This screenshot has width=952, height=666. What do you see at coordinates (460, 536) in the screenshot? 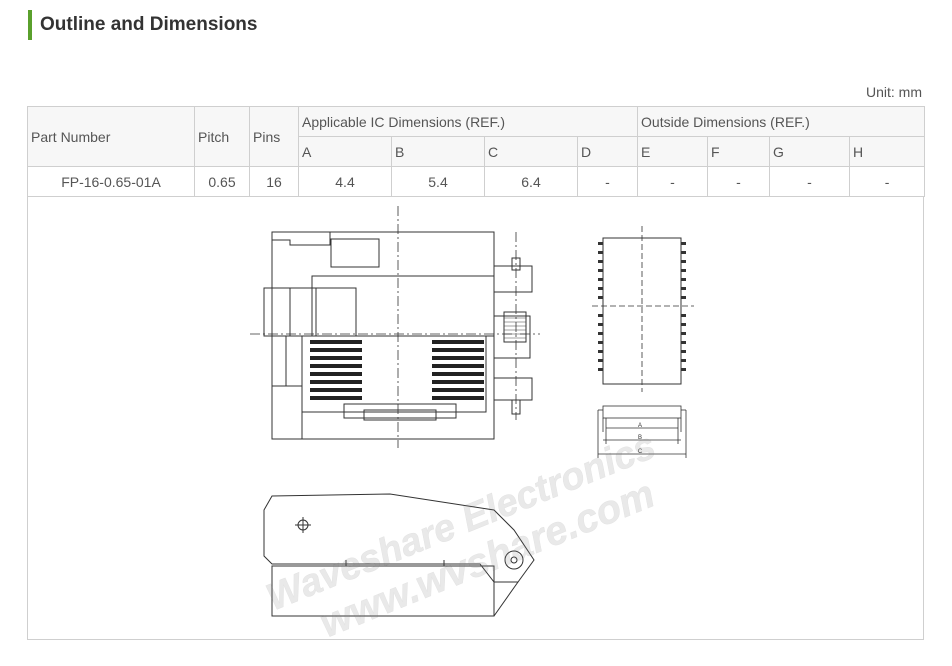
I see `watermark: Waveshare Electronics www.wvshare.com` at bounding box center [460, 536].